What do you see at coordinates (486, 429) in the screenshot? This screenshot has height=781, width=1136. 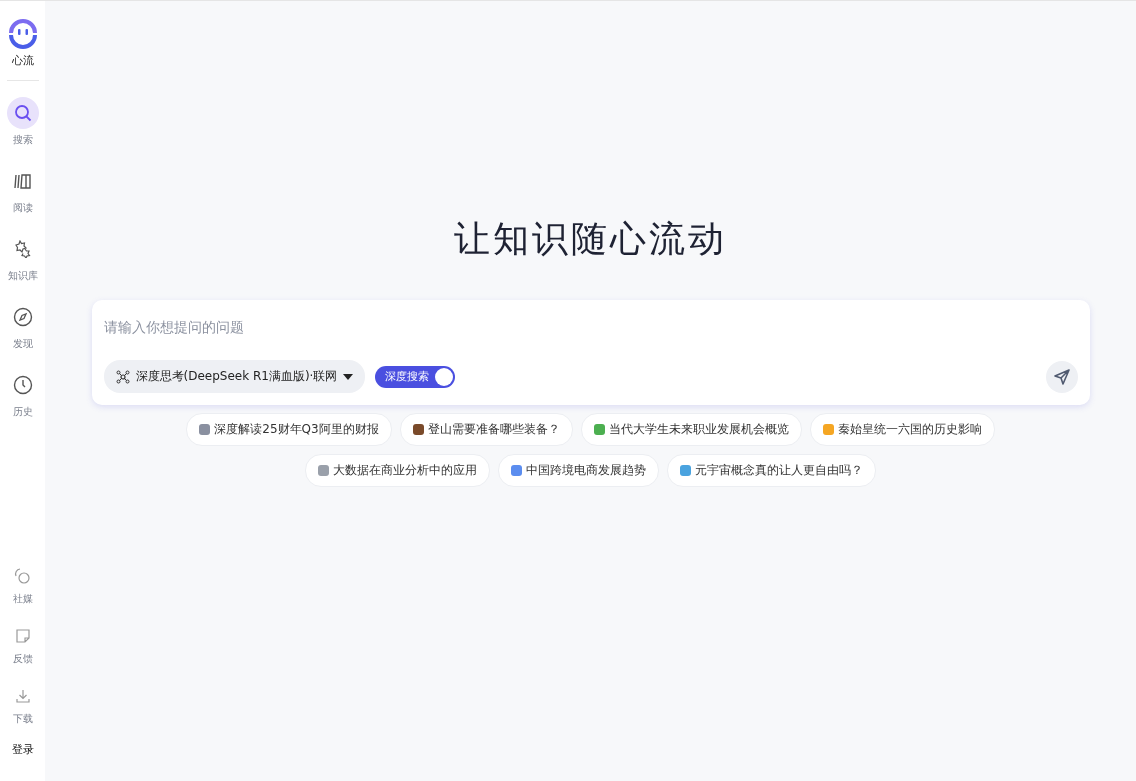 I see `suggestion-chip: 登山需要准备哪些装备？` at bounding box center [486, 429].